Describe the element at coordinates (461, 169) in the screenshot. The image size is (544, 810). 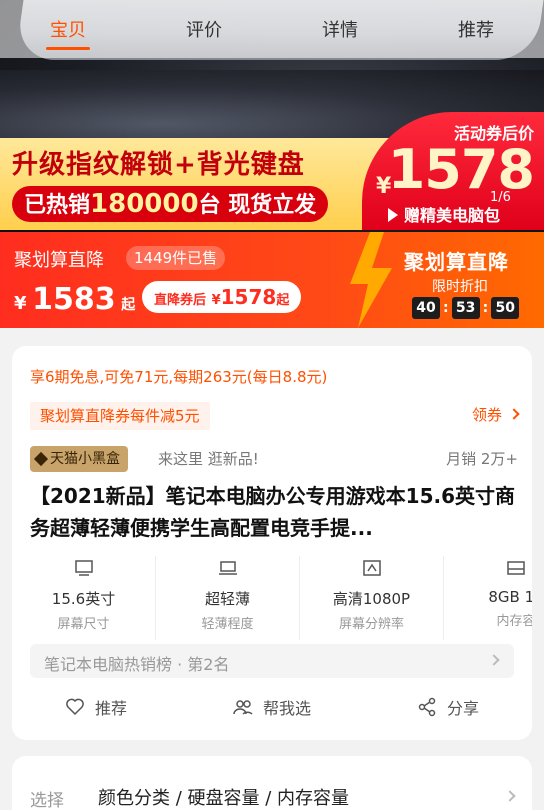
I see `activity-price: 1578` at that location.